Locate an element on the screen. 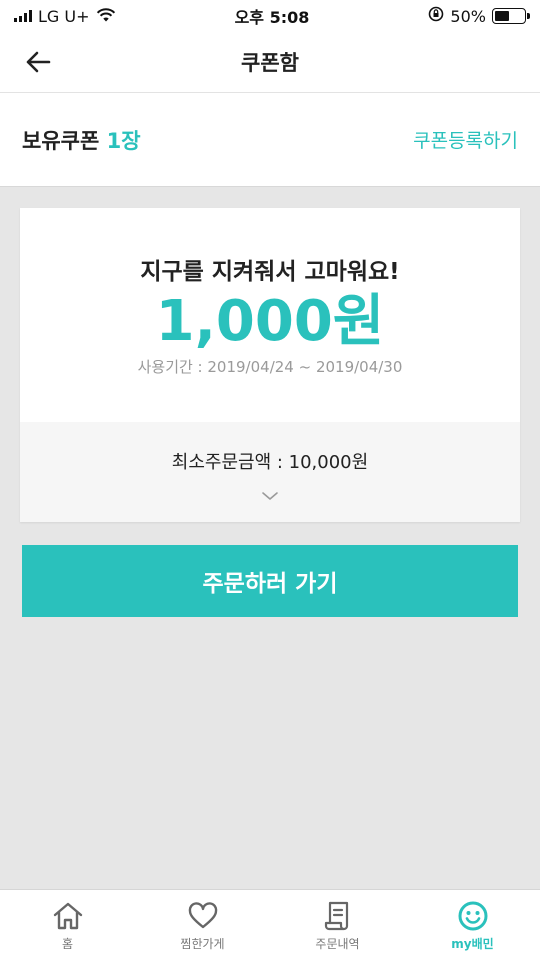 Image resolution: width=540 pixels, height=961 pixels. go-order-button: 주문하러 가기 is located at coordinates (270, 581).